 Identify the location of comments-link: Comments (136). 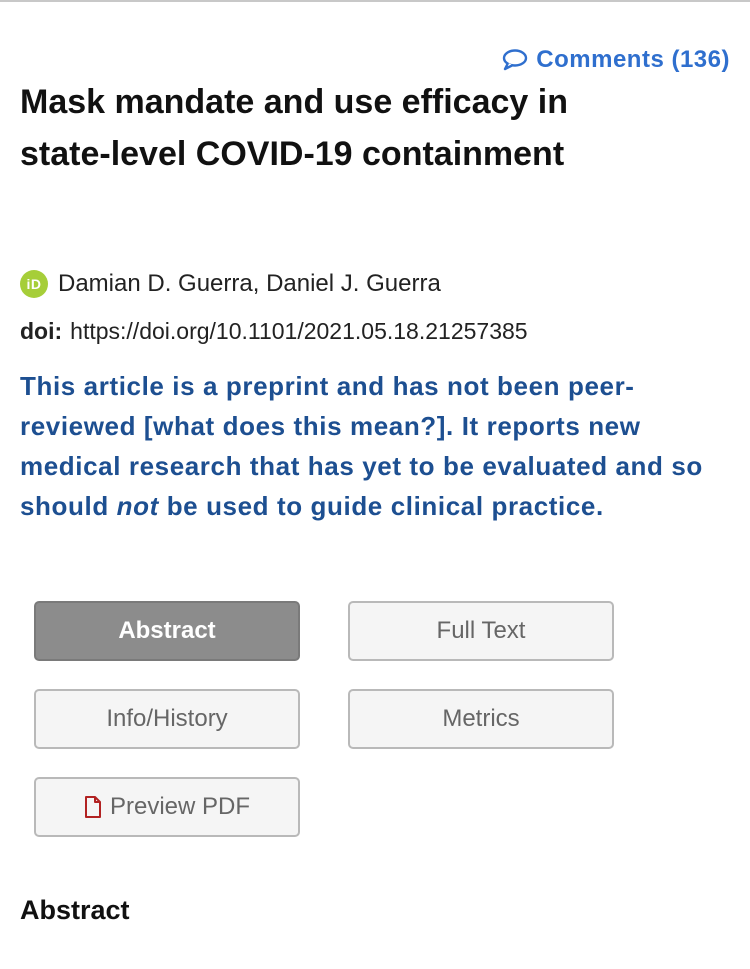
(616, 60).